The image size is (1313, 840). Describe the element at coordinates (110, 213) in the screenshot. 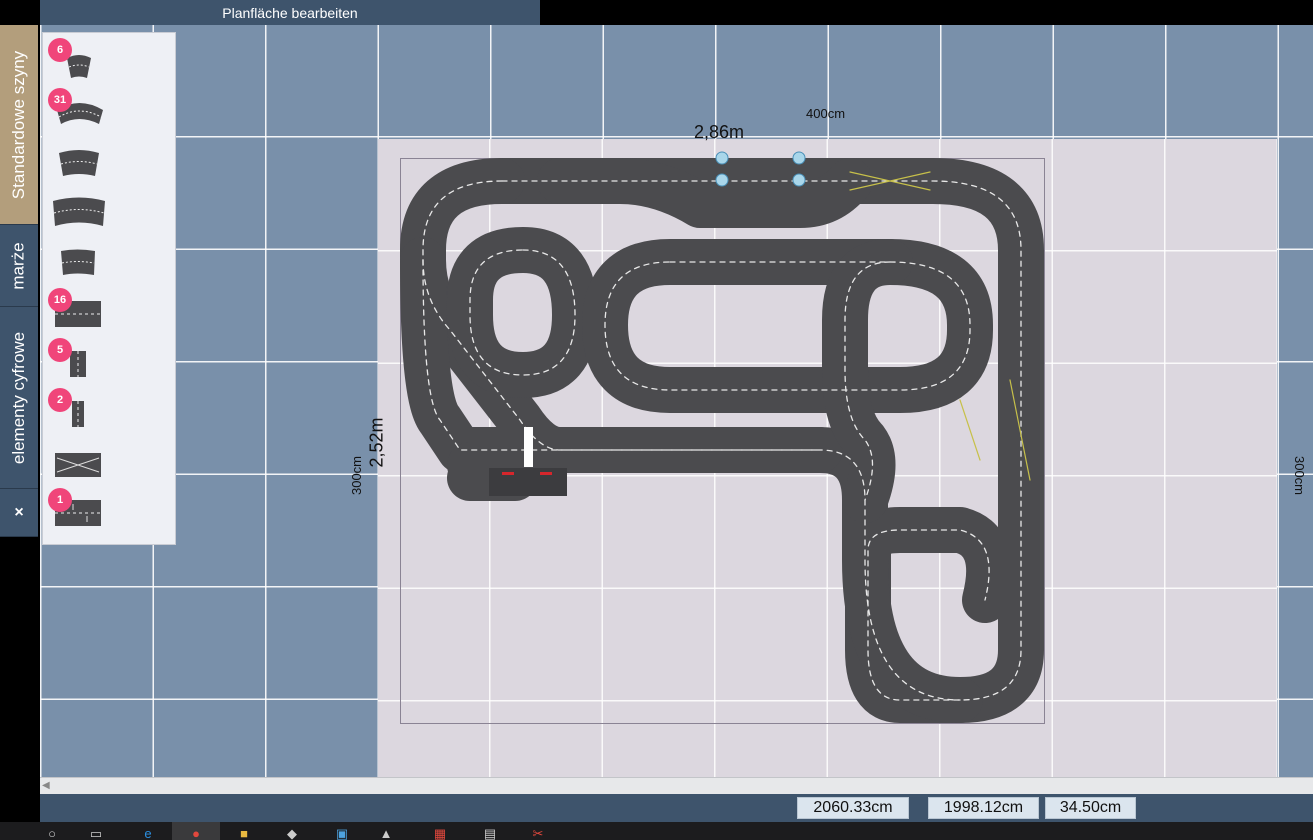

I see `palette-item-curve-outer` at that location.